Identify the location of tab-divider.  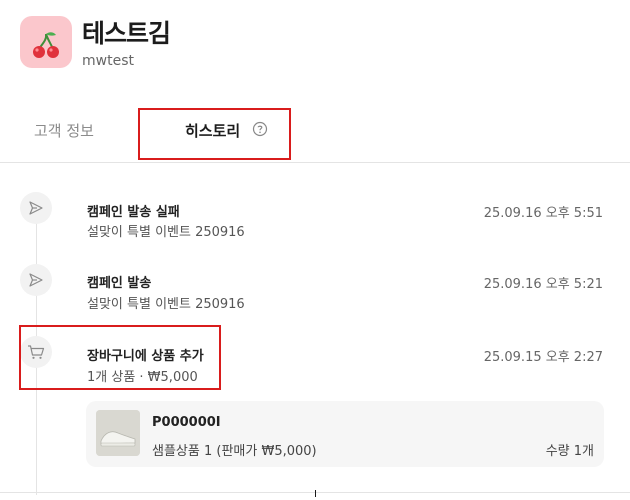
(315, 162).